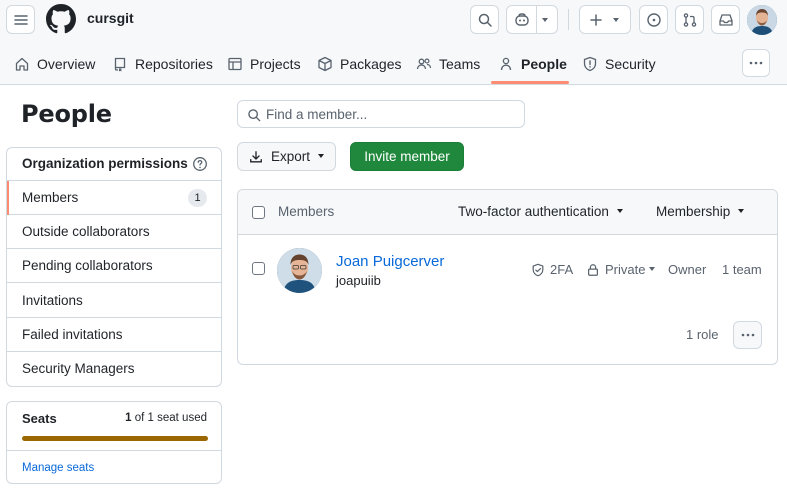 The image size is (787, 492). Describe the element at coordinates (693, 211) in the screenshot. I see `membership-filter-label: Membership` at that location.